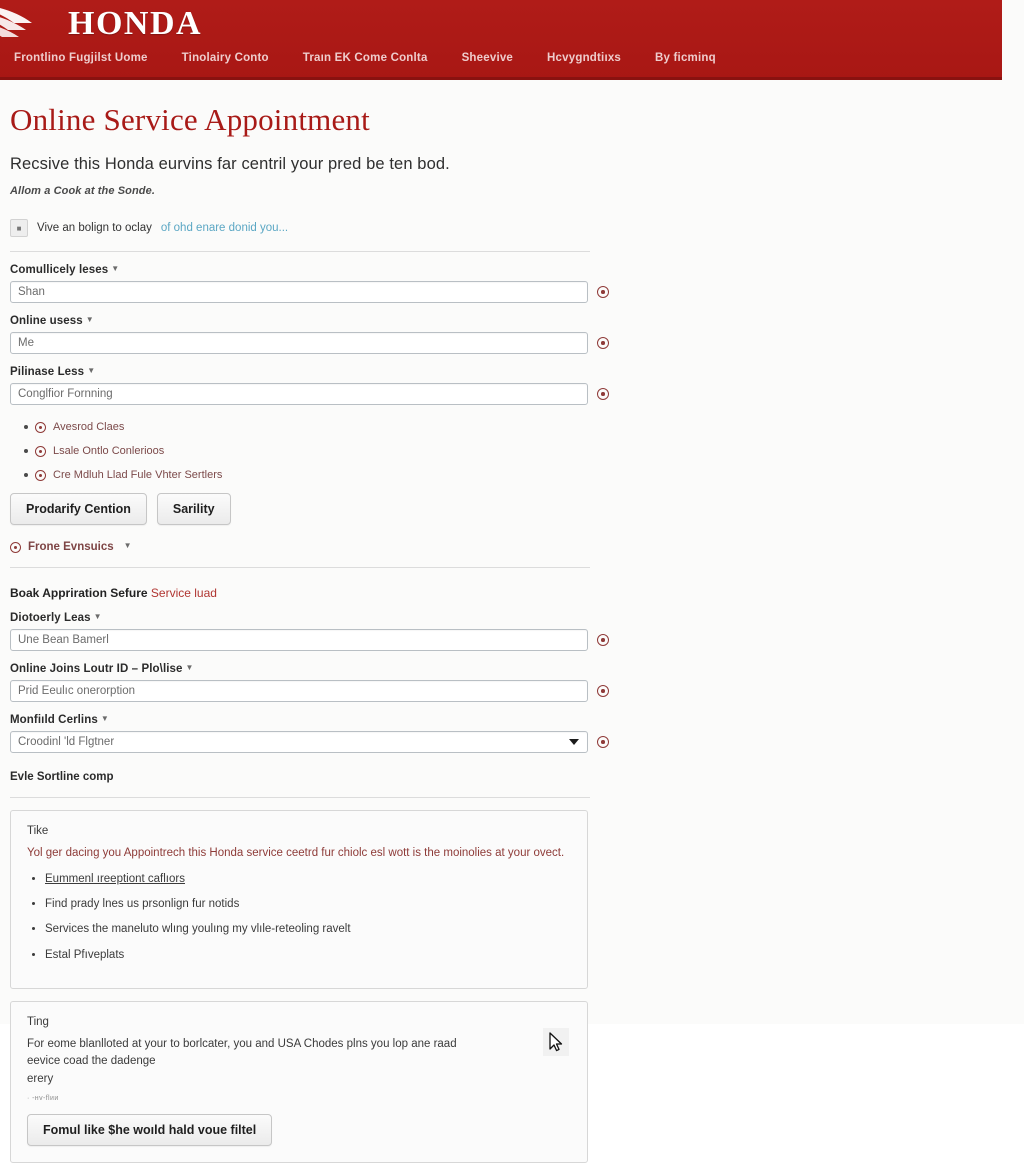 This screenshot has height=1163, width=1024. Describe the element at coordinates (46, 321) in the screenshot. I see `field-label-text-1: Online usess` at that location.